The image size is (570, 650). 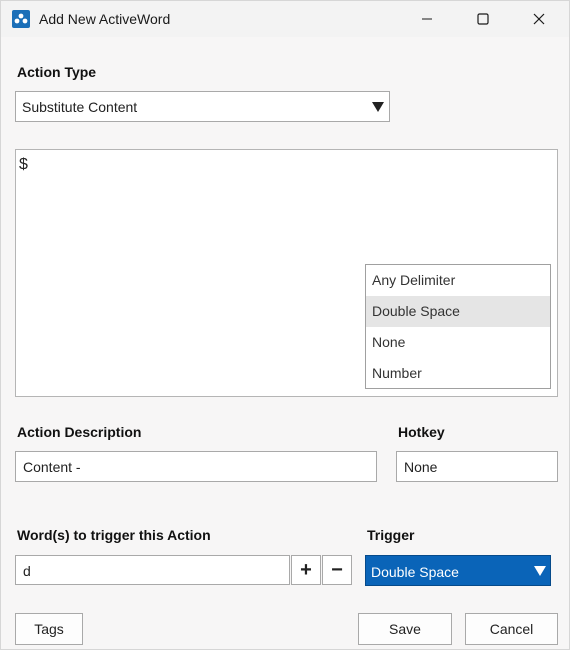 I want to click on maximize-icon, so click(x=483, y=19).